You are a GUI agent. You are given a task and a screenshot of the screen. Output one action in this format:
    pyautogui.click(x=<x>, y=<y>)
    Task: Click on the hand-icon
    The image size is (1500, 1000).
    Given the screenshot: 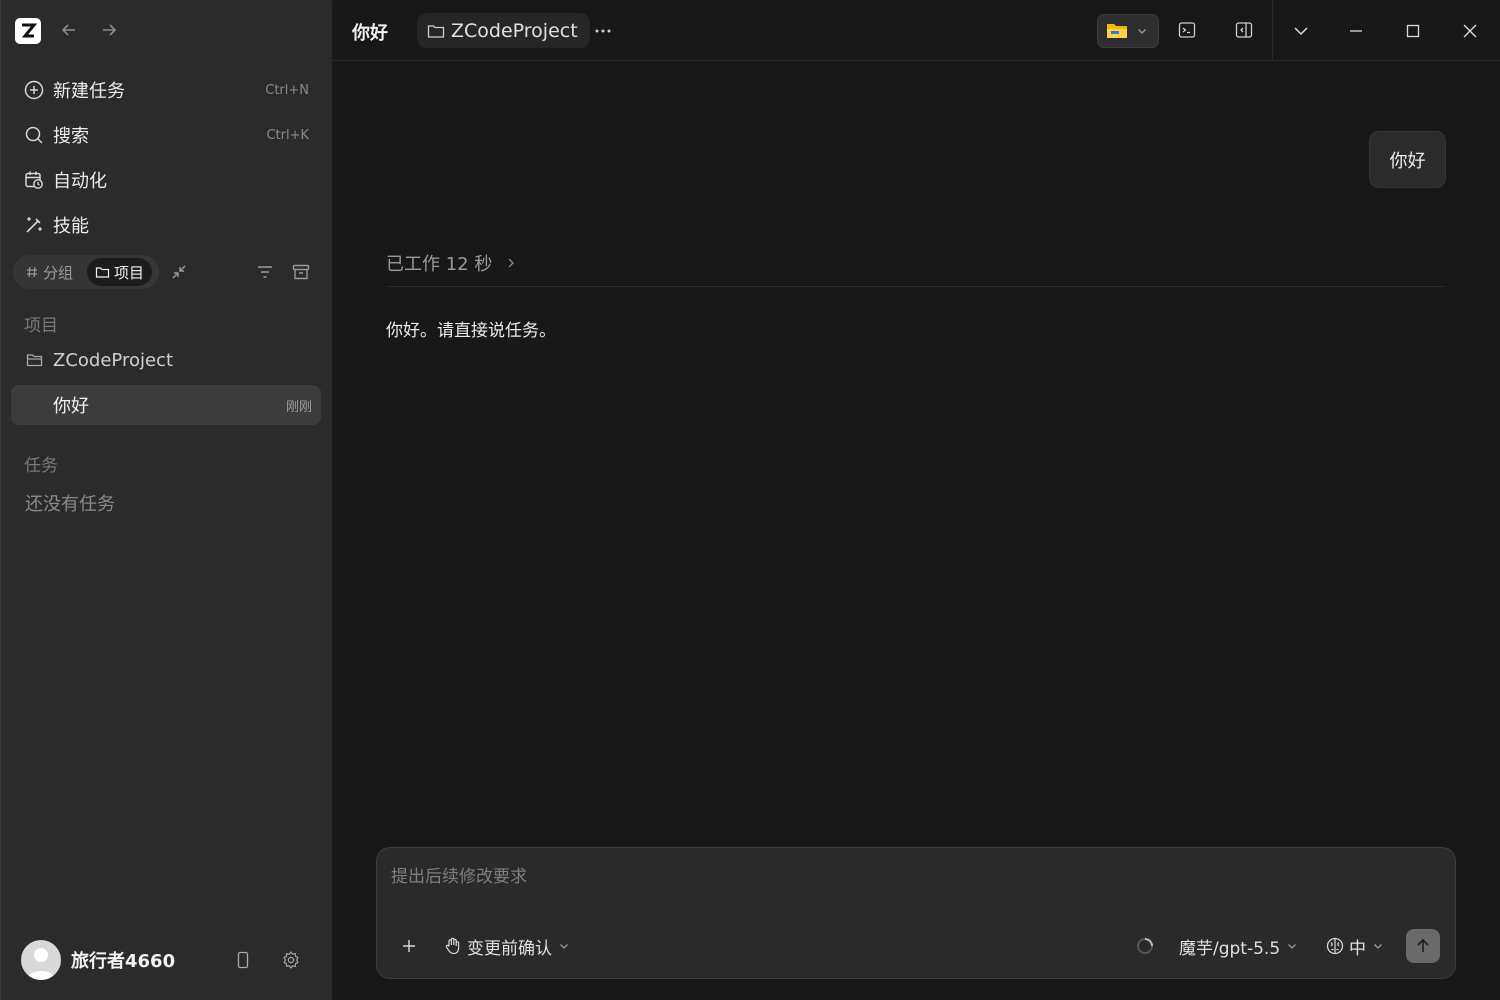 What is the action you would take?
    pyautogui.click(x=453, y=946)
    